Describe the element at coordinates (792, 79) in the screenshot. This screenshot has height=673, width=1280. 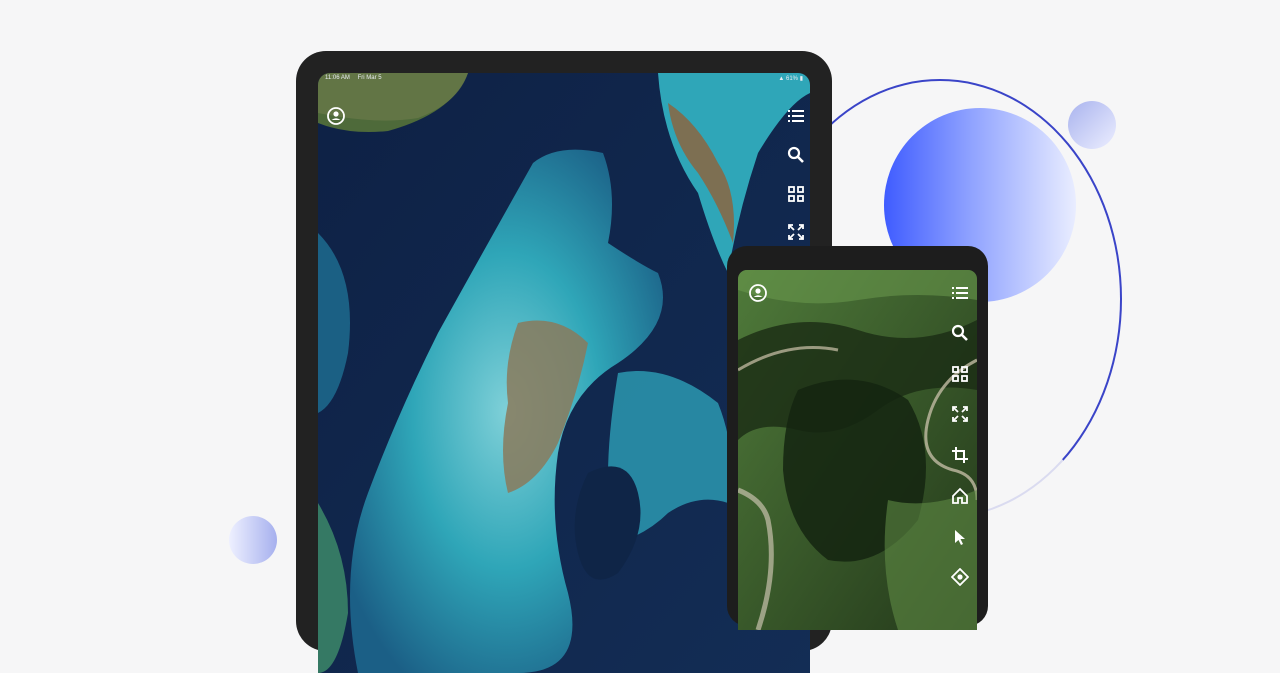
I see `status-battery: 61%` at that location.